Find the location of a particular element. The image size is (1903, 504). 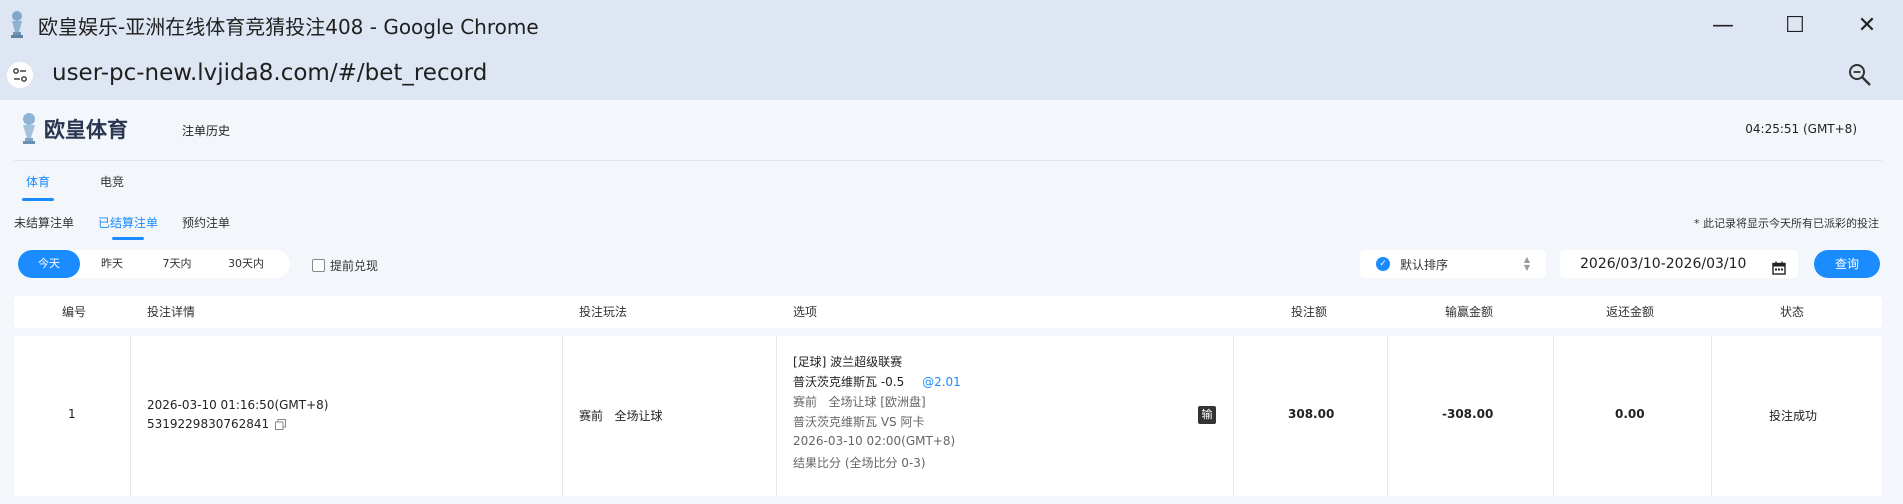

header-status: 状态 is located at coordinates (1792, 312).